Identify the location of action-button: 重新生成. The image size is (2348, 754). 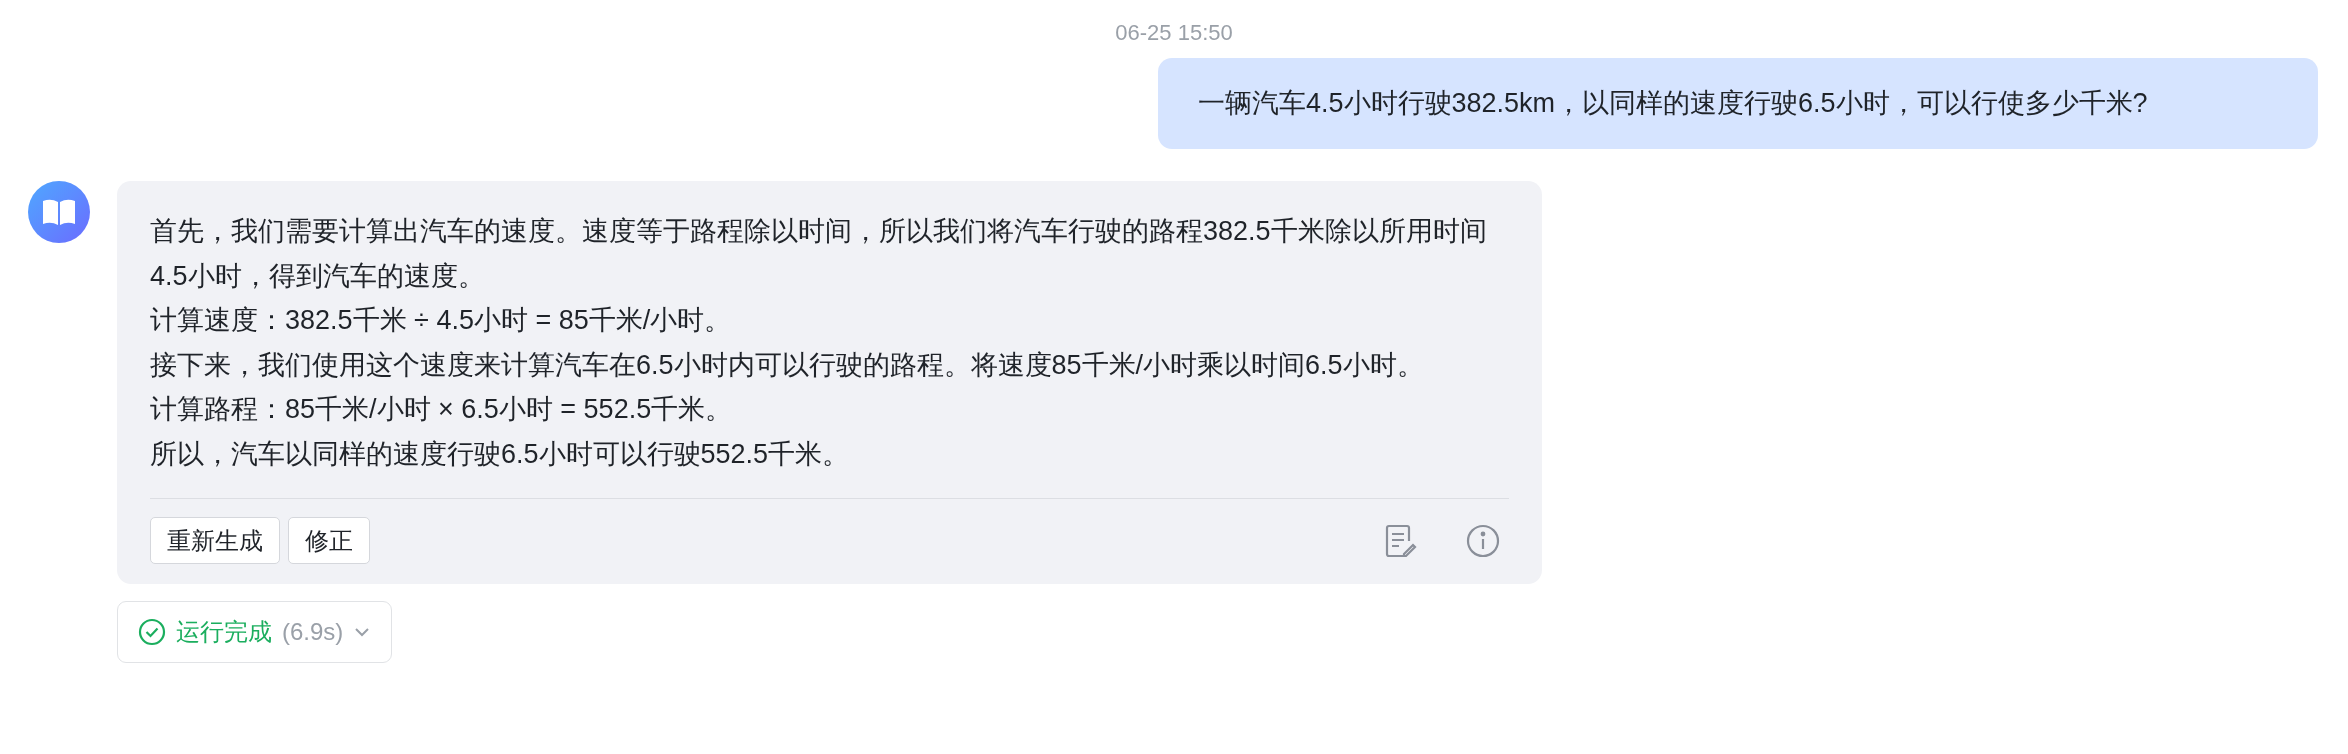
(215, 540).